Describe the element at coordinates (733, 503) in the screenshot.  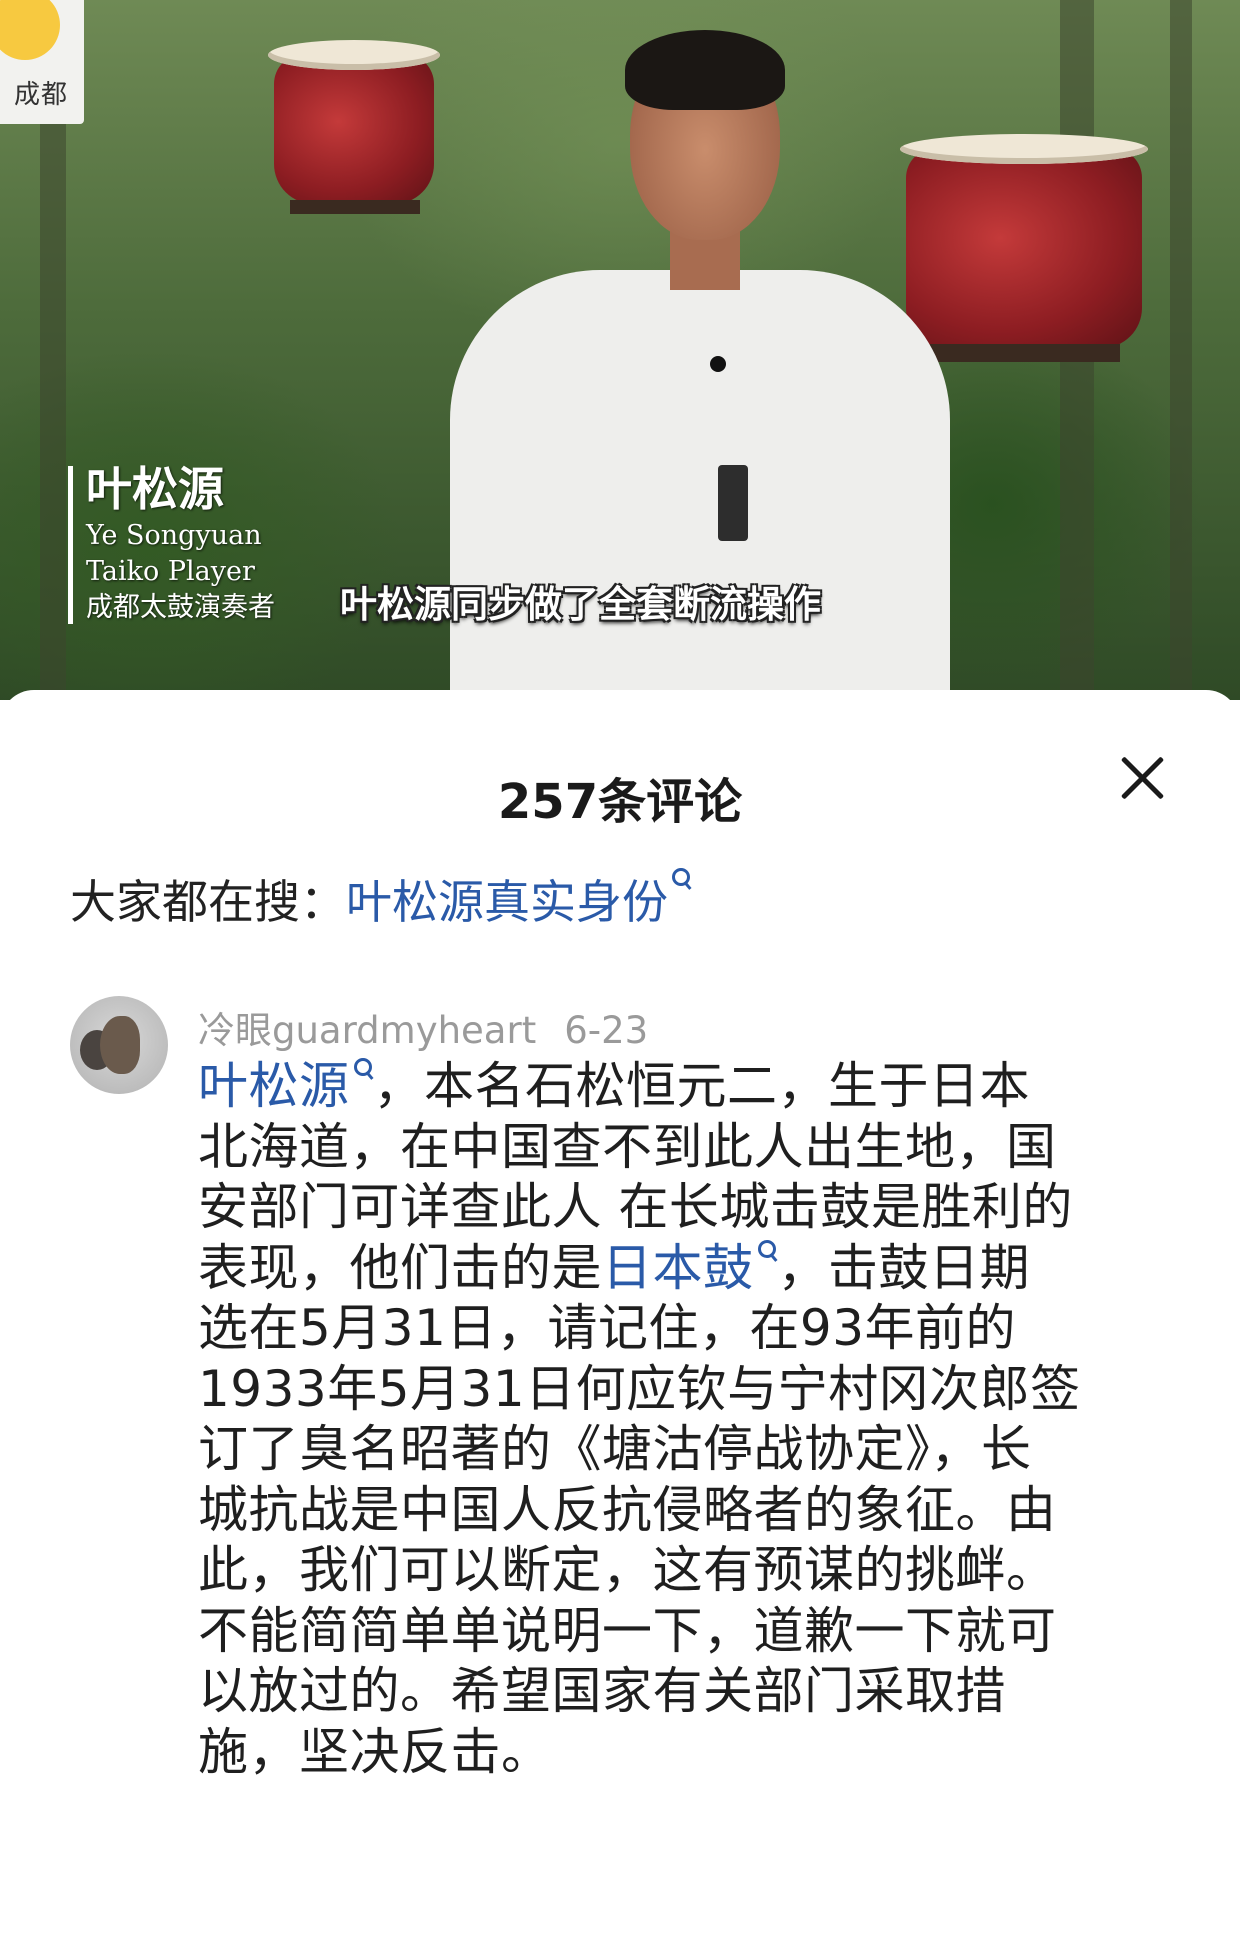
I see `shirt-logo` at that location.